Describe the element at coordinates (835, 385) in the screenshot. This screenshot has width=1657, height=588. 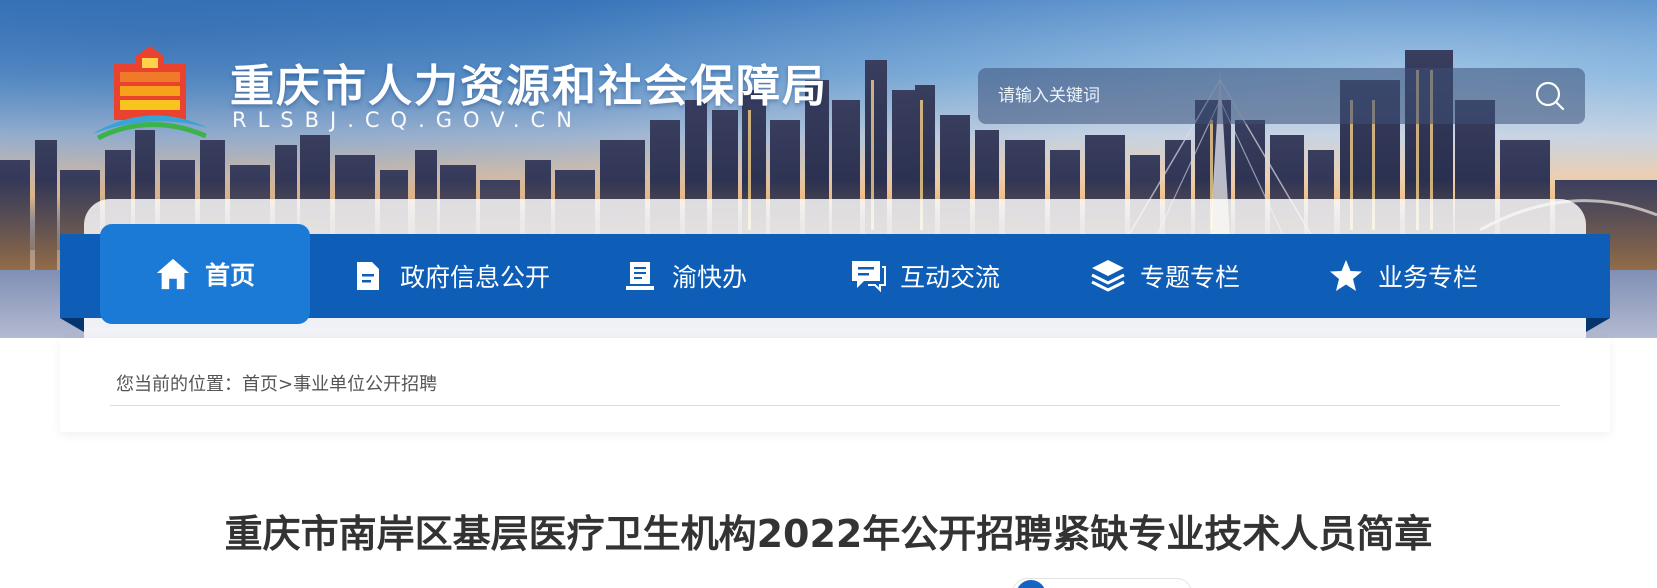
I see `breadcrumb-card: 您当前的位置：首页>事业单位公开招聘` at that location.